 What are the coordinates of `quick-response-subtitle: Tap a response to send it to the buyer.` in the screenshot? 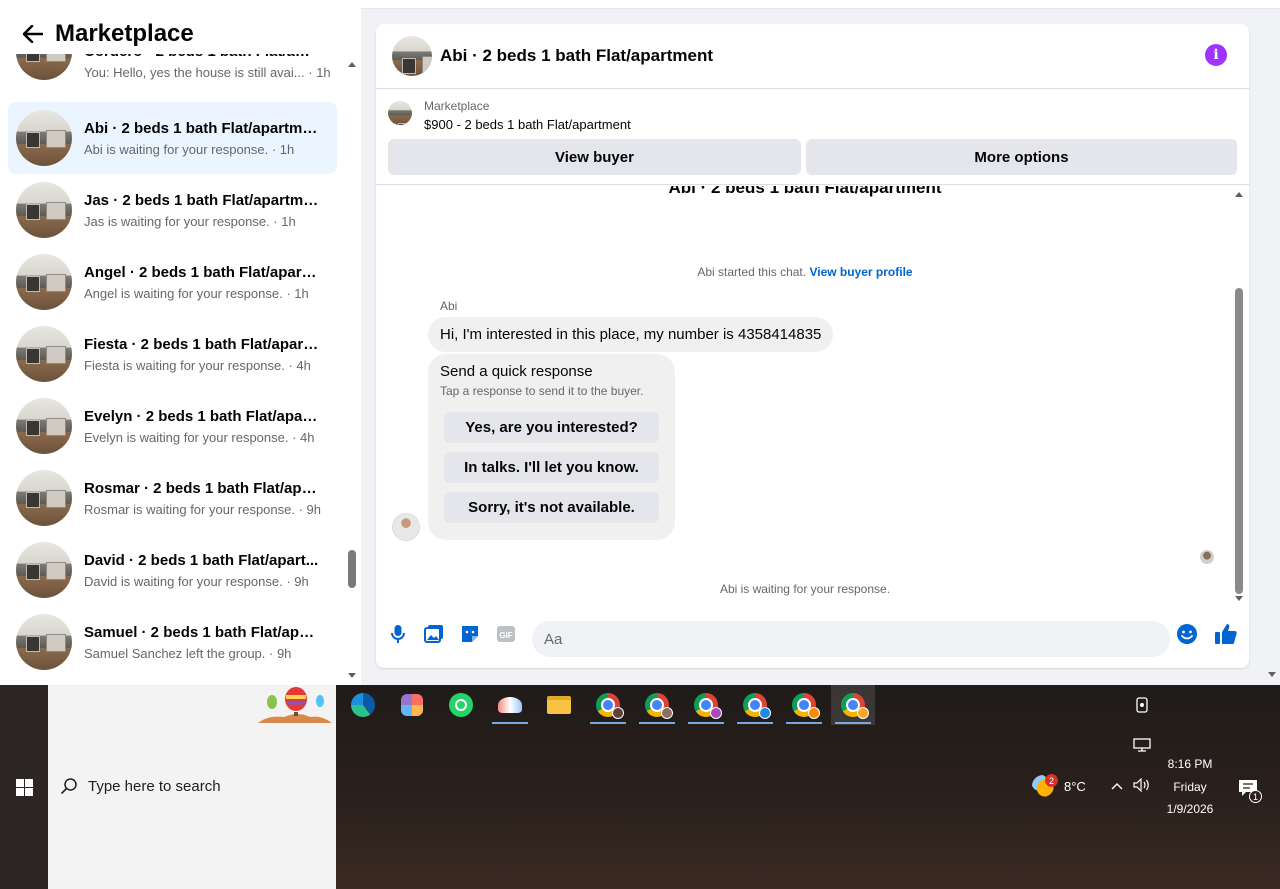 It's located at (542, 391).